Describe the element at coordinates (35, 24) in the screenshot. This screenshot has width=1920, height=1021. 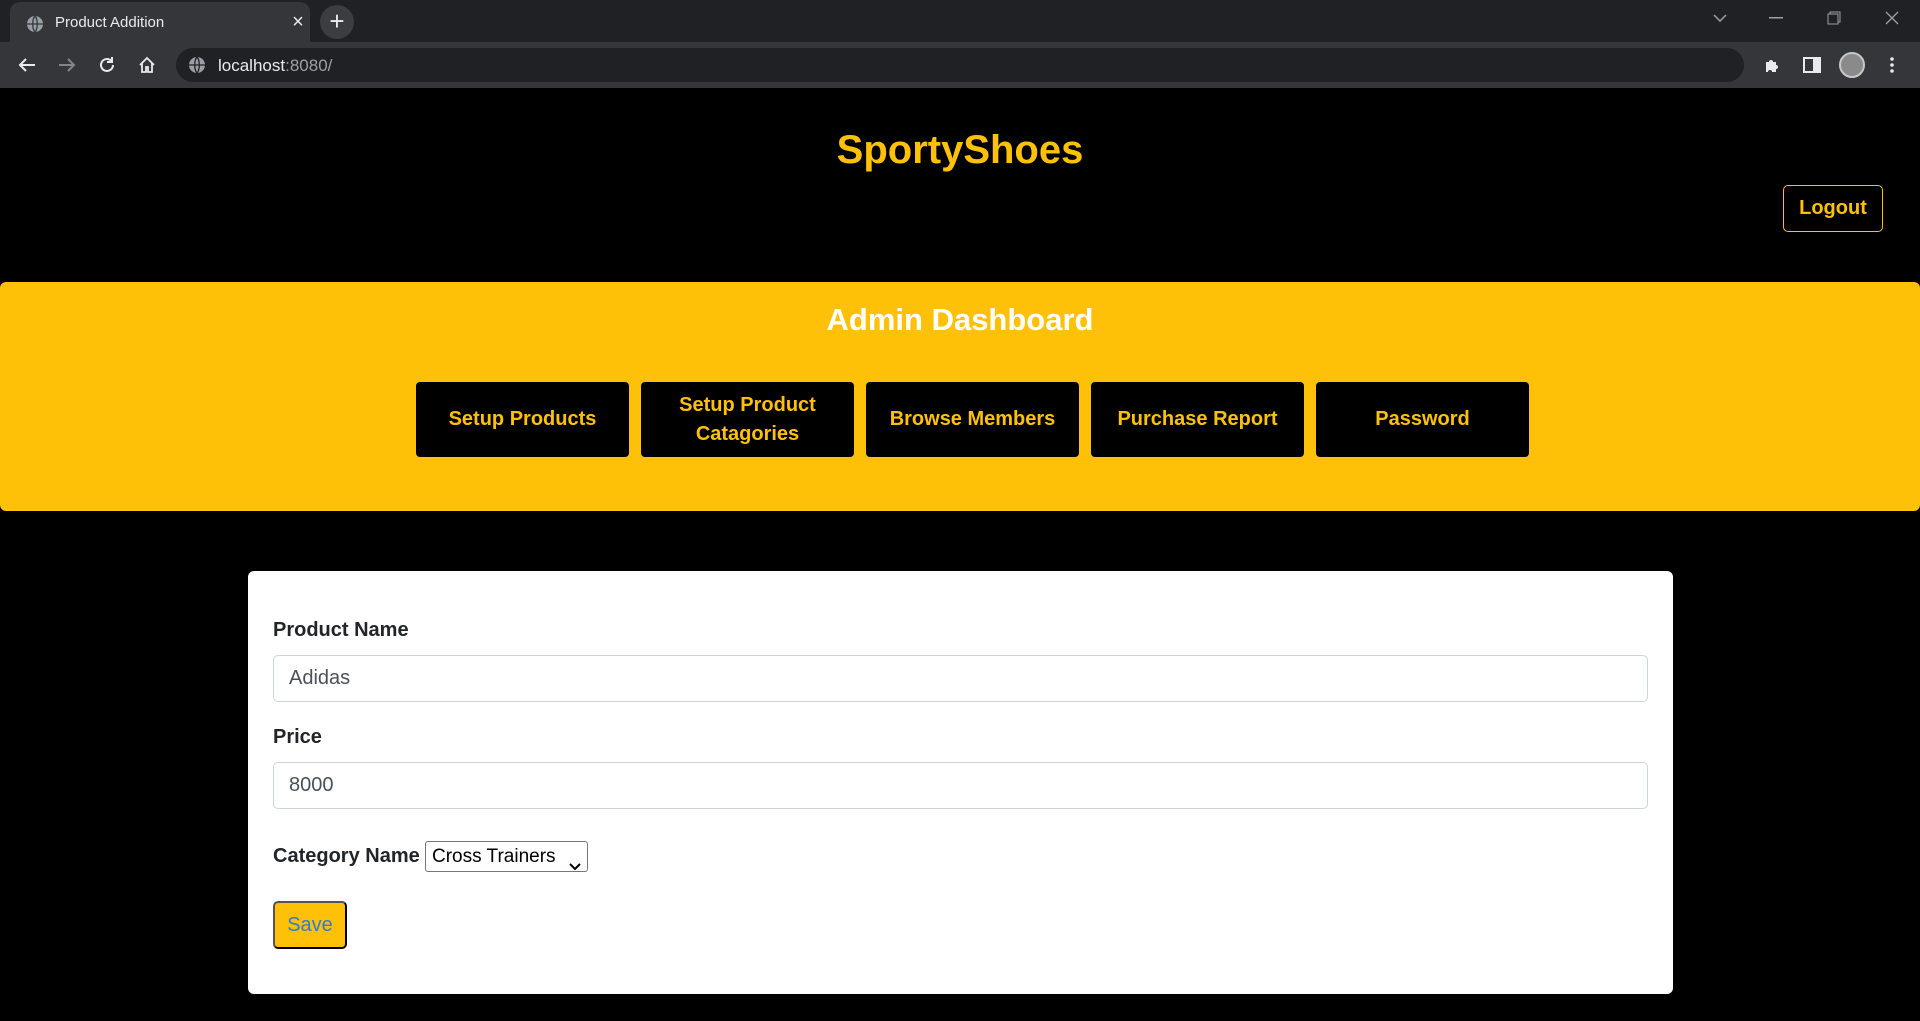
I see `globe-icon` at that location.